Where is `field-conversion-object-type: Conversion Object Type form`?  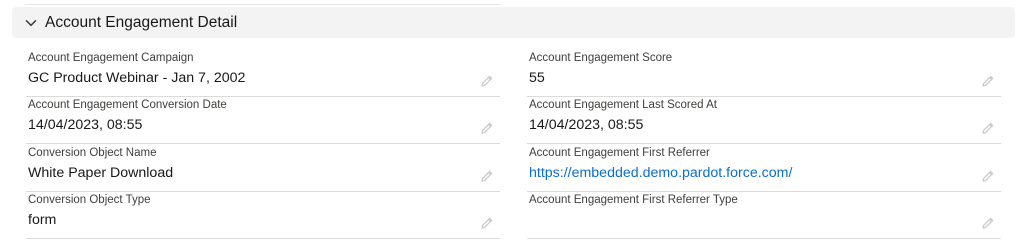
field-conversion-object-type: Conversion Object Type form is located at coordinates (263, 216).